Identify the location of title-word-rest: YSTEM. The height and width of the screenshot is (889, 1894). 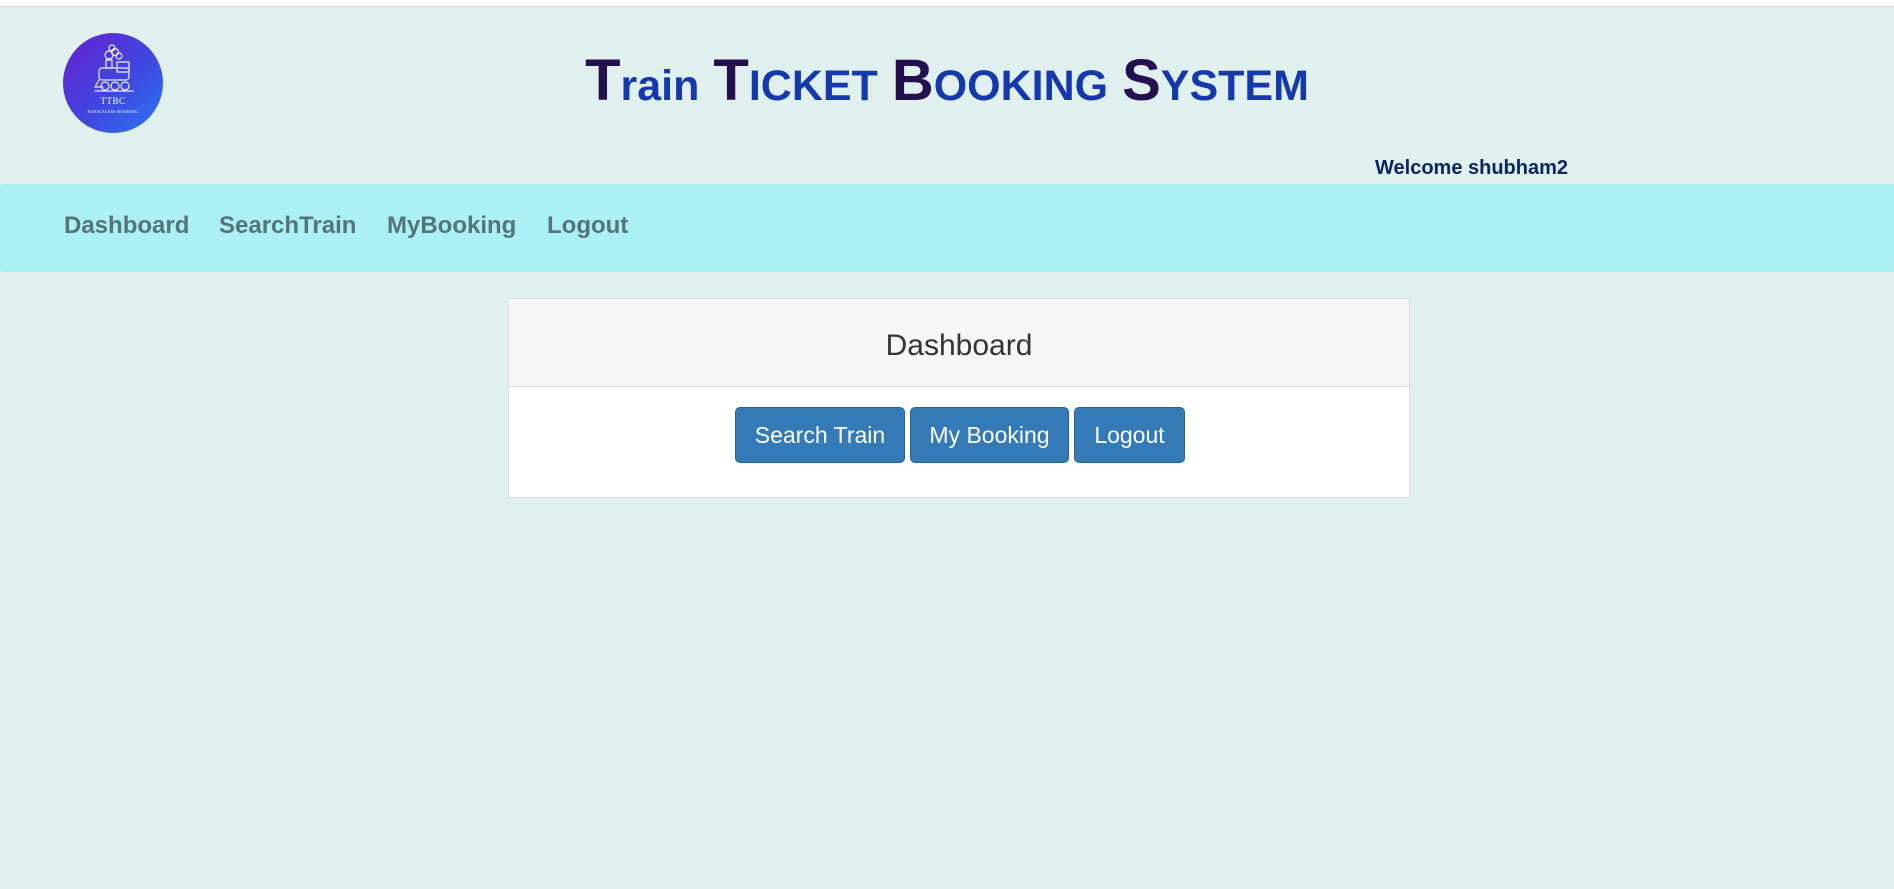
(1234, 86).